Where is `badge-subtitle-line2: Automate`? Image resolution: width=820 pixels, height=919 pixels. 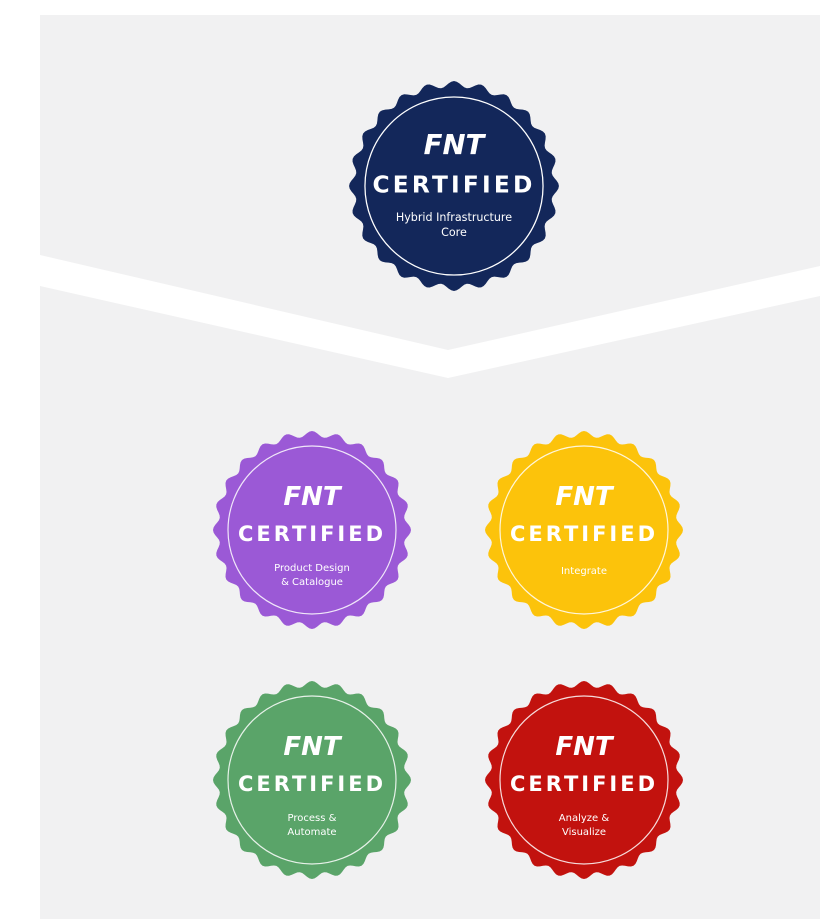 badge-subtitle-line2: Automate is located at coordinates (311, 832).